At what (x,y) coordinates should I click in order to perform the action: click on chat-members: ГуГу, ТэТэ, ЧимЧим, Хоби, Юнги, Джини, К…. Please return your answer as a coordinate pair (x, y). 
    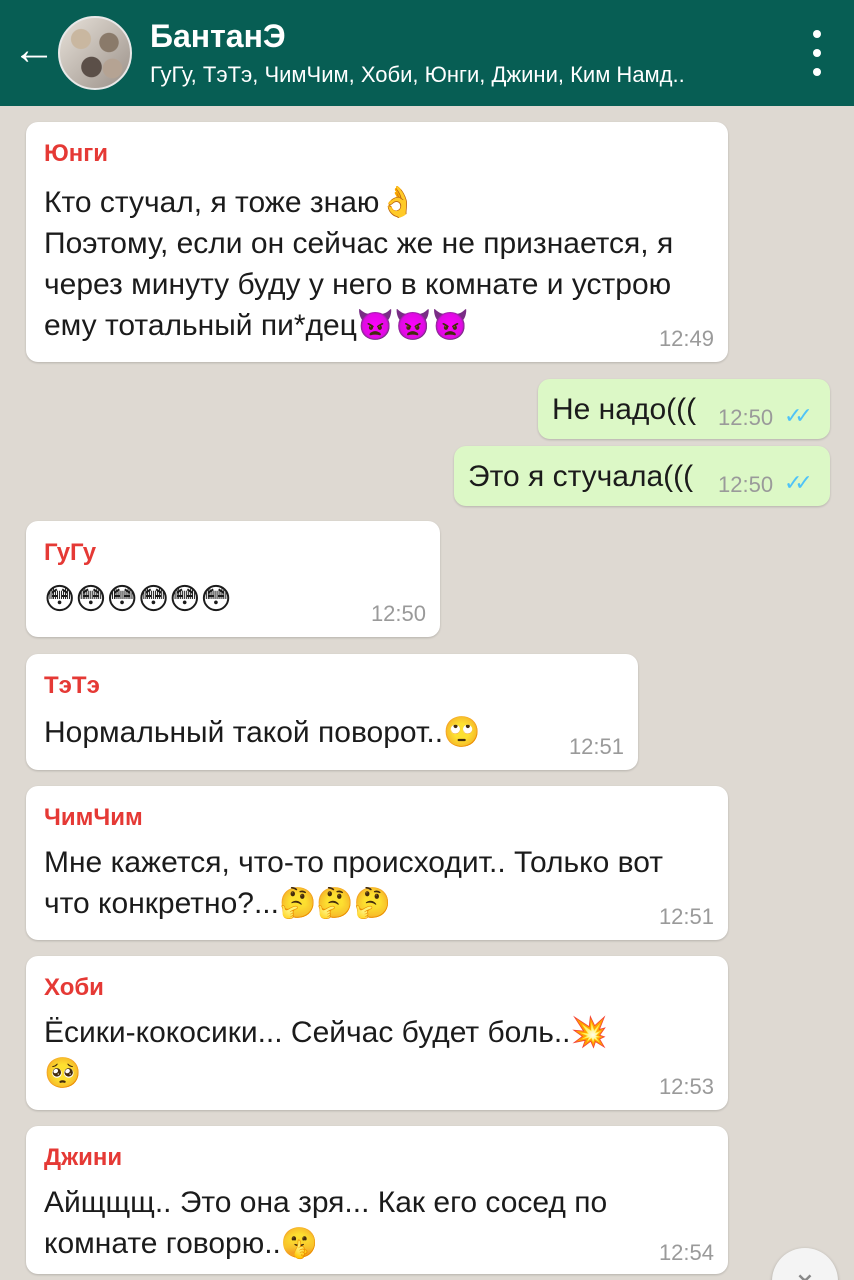
    Looking at the image, I should click on (460, 75).